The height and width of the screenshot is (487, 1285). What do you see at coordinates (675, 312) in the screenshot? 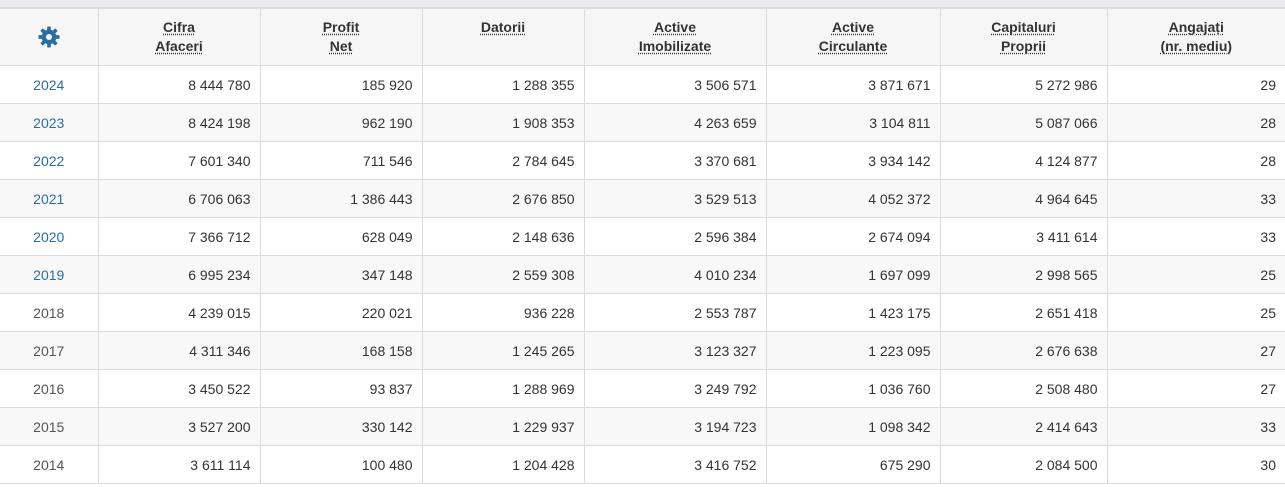
I see `value-cell: 2 553 787` at bounding box center [675, 312].